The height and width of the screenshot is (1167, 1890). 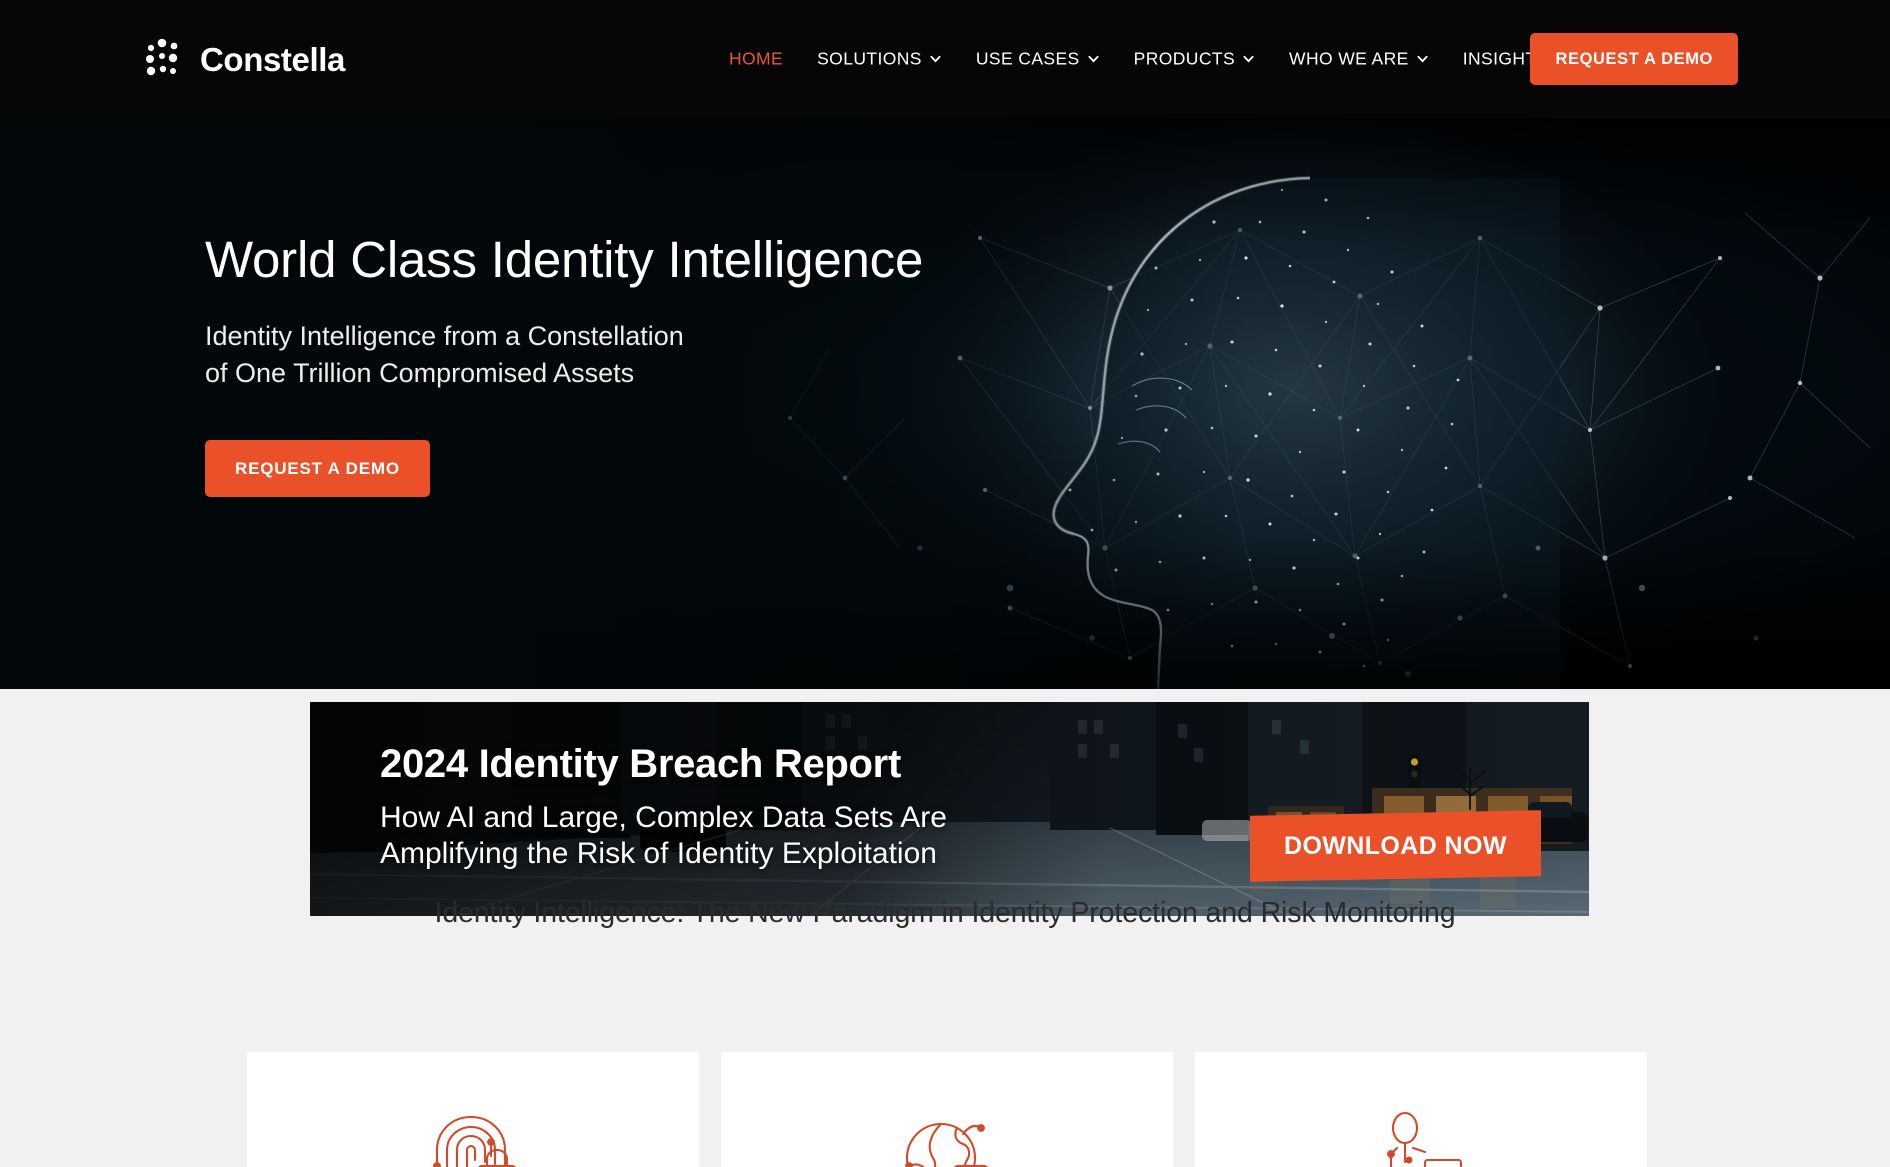 What do you see at coordinates (1425, 1139) in the screenshot?
I see `person-dashboard-icon` at bounding box center [1425, 1139].